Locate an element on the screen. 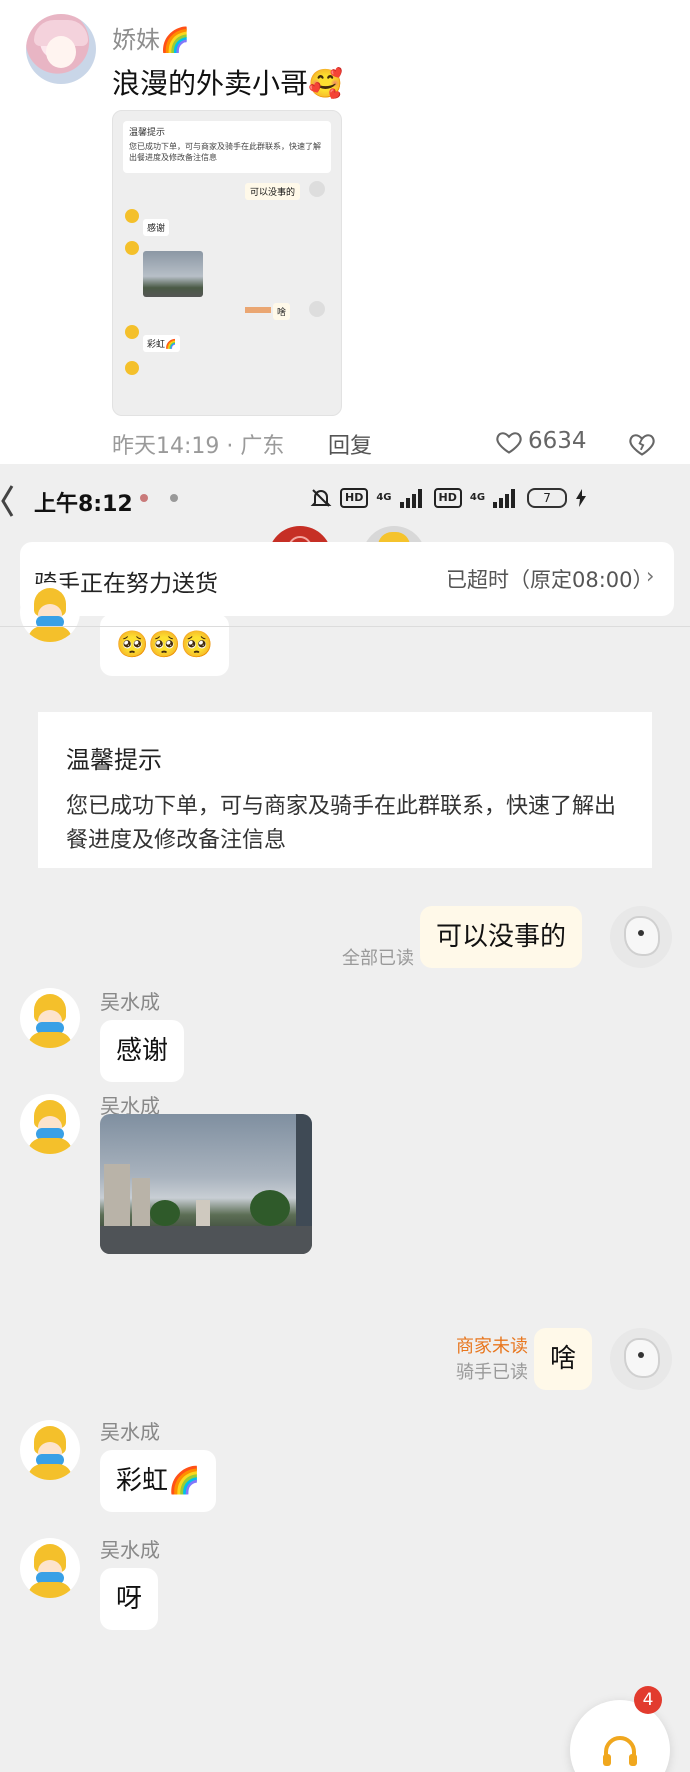 The height and width of the screenshot is (1772, 690). thumb-msg-rainbow: 彩虹🌈 is located at coordinates (162, 343).